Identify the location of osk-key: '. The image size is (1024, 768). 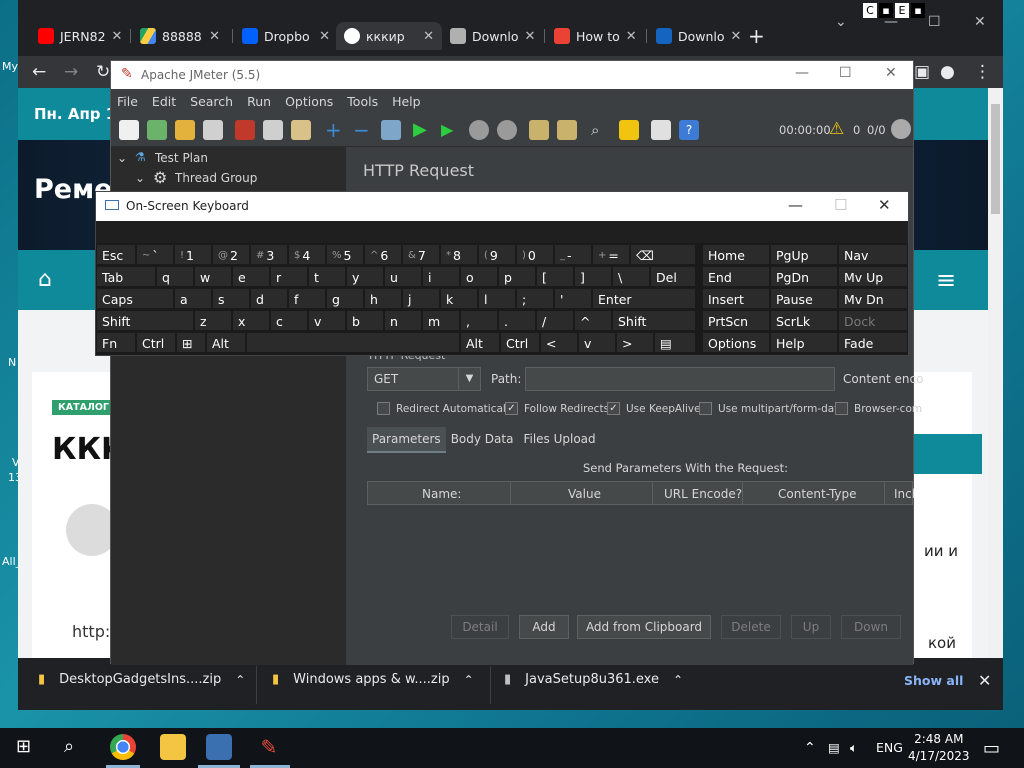
(573, 298).